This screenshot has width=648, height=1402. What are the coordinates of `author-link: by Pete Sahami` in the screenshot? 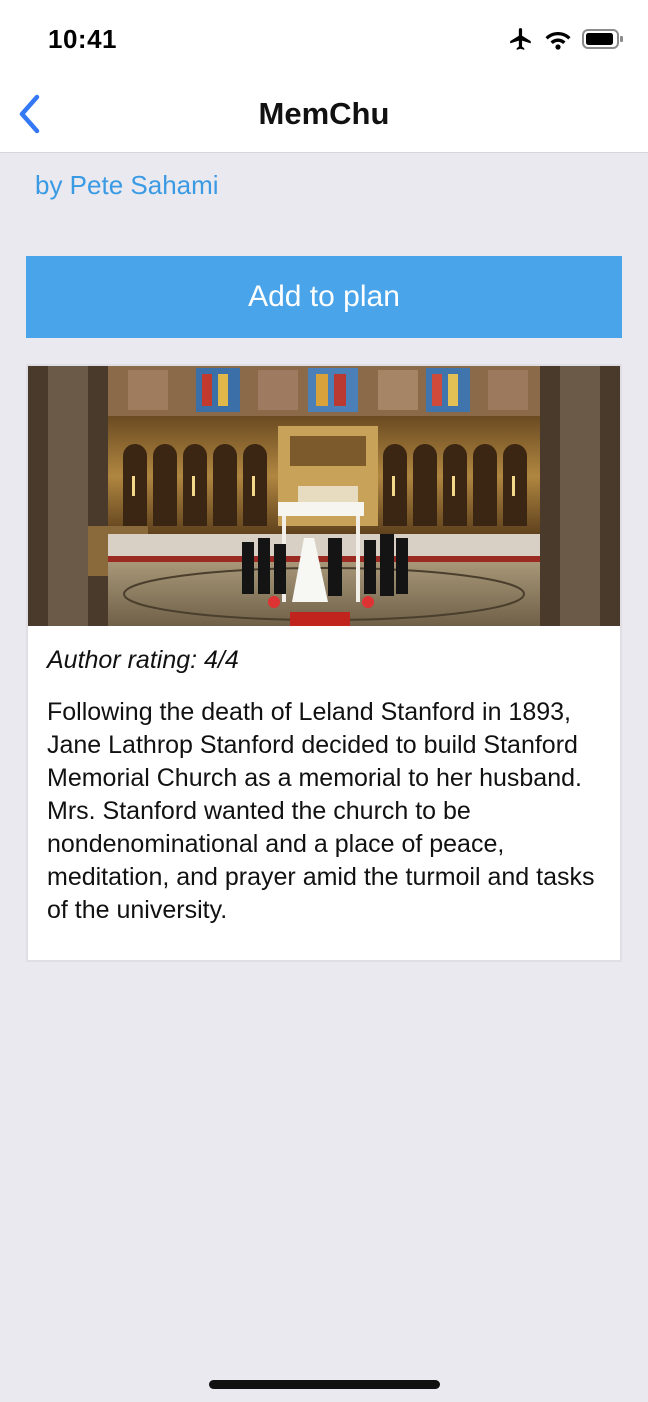 It's located at (127, 185).